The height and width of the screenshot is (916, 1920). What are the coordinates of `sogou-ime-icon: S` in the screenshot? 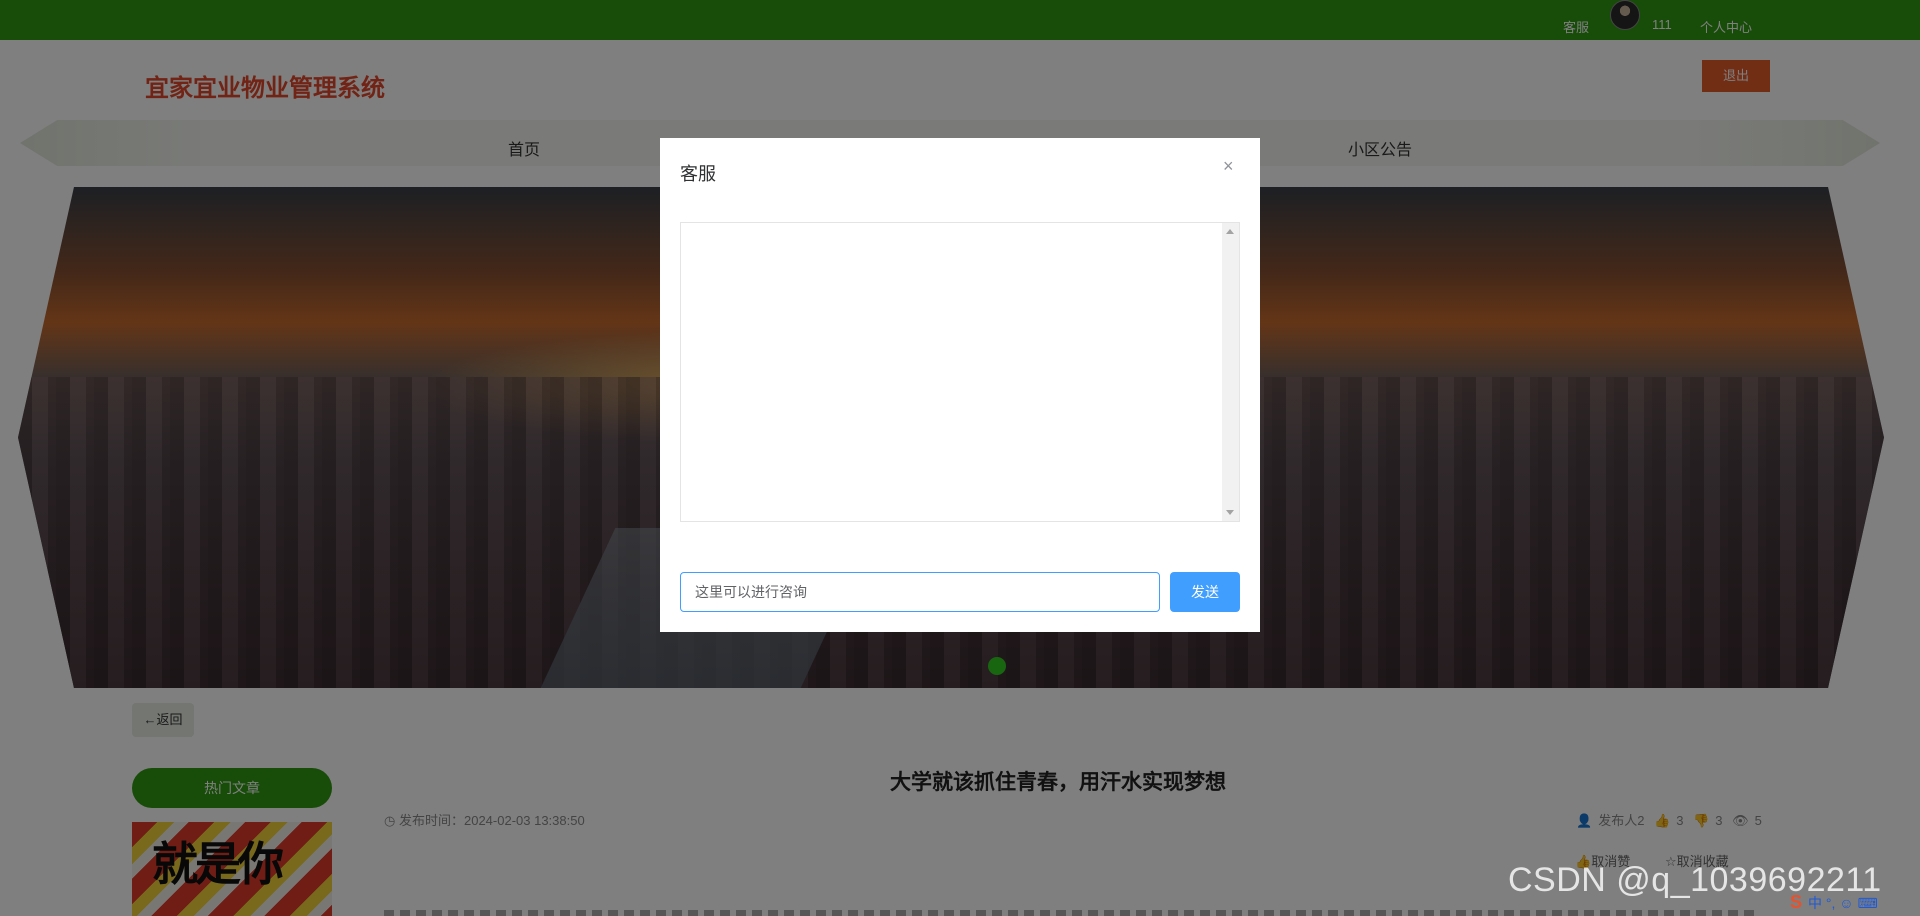 It's located at (1796, 902).